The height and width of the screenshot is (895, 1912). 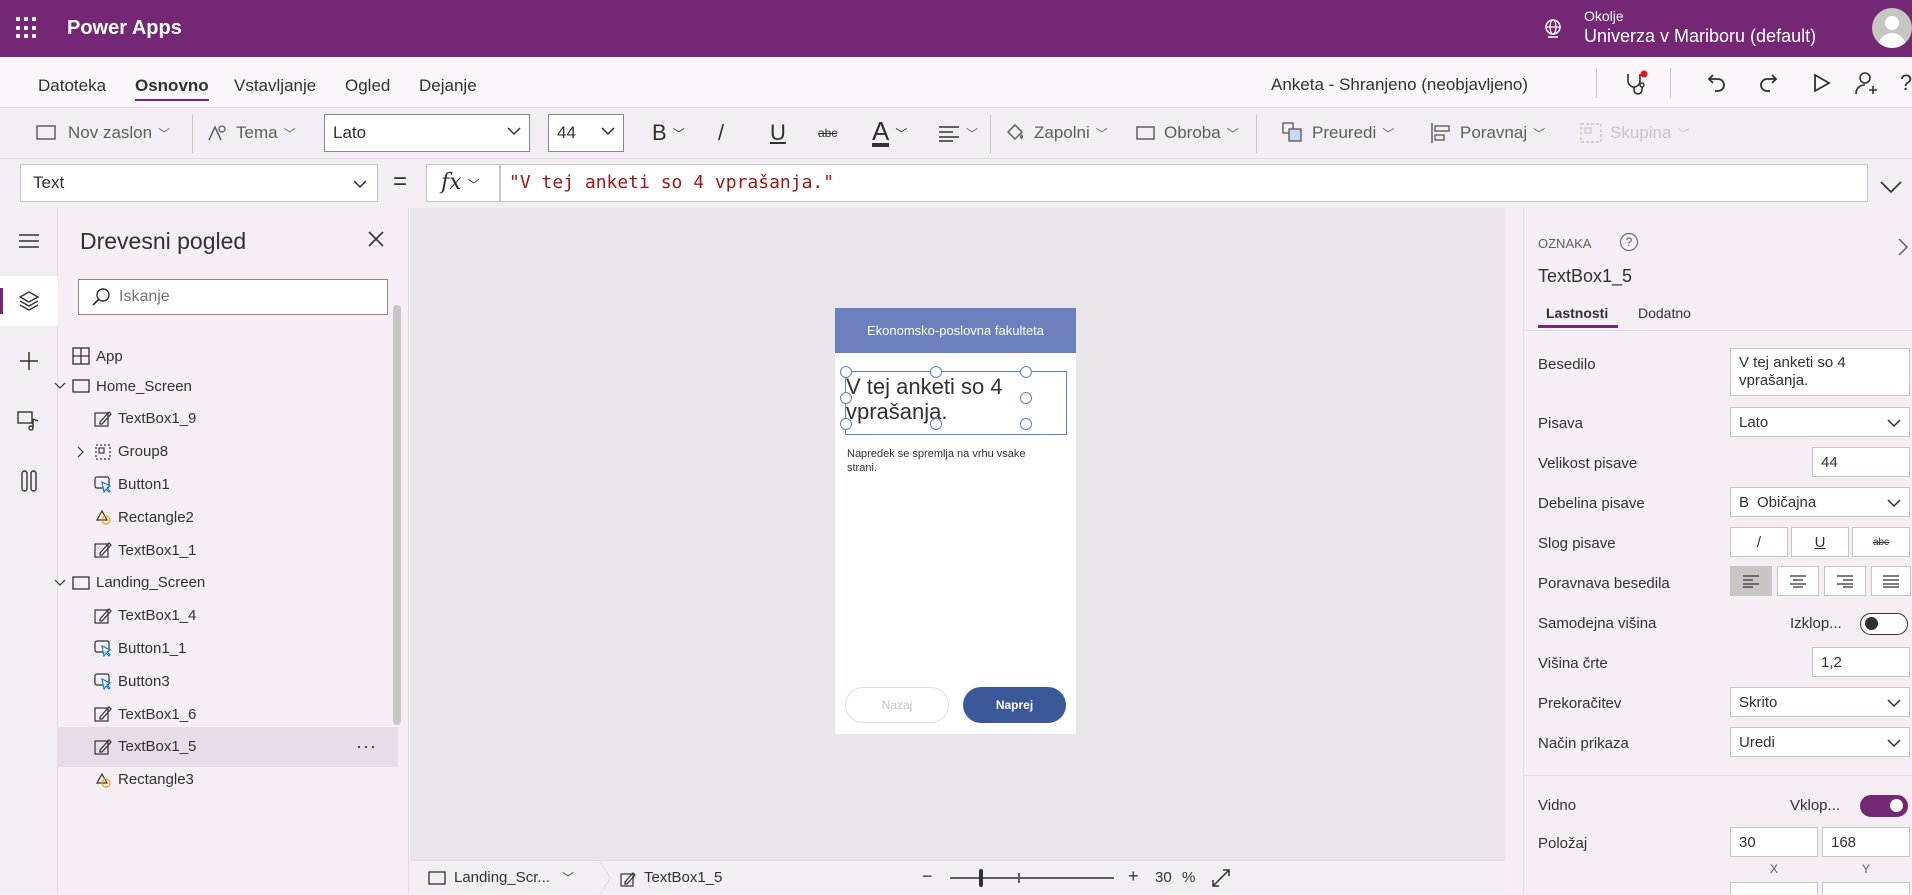 What do you see at coordinates (958, 133) in the screenshot?
I see `text-align-button: ﹀` at bounding box center [958, 133].